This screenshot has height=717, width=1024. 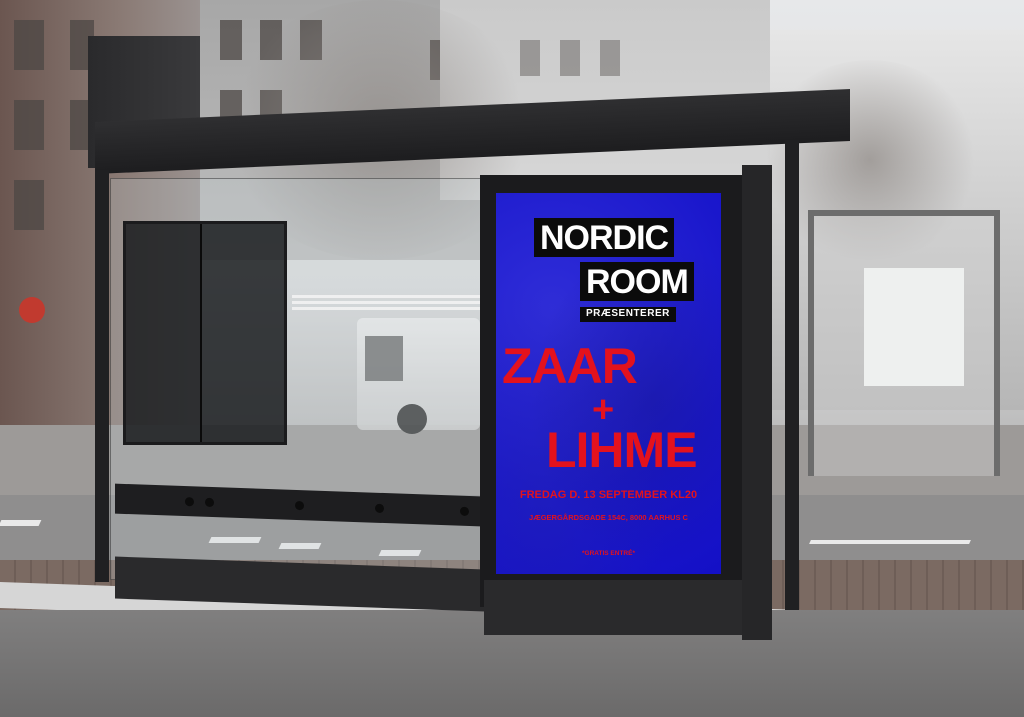 What do you see at coordinates (32, 310) in the screenshot?
I see `no-entry-sign` at bounding box center [32, 310].